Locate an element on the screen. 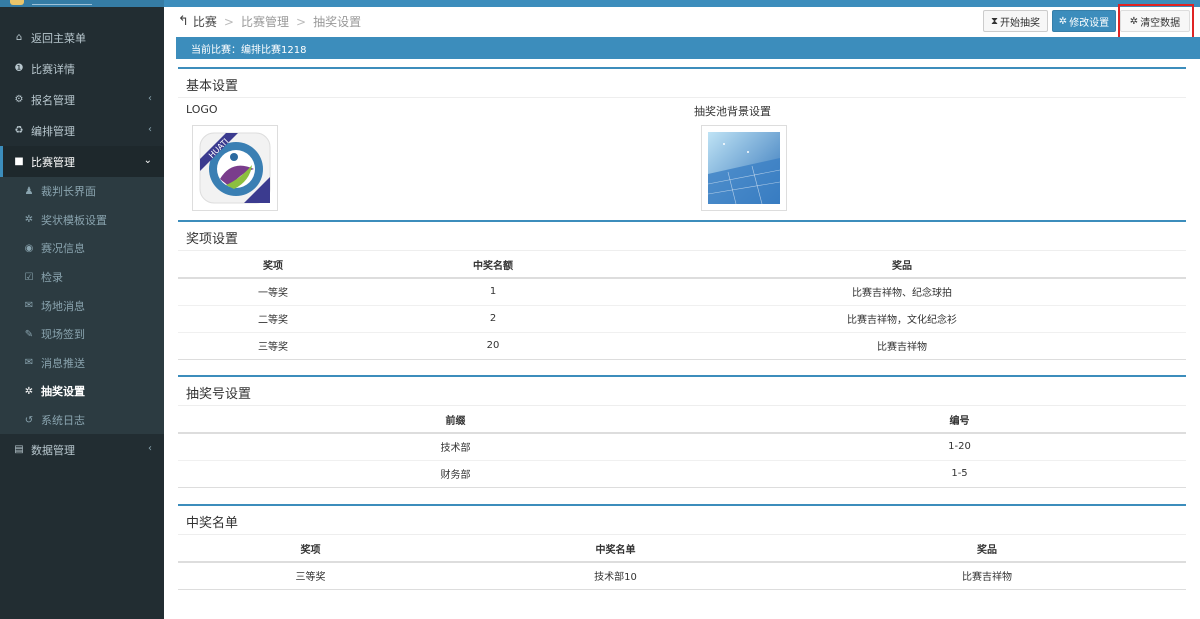  sidebar-subitem-label: 系统日志 is located at coordinates (63, 421).